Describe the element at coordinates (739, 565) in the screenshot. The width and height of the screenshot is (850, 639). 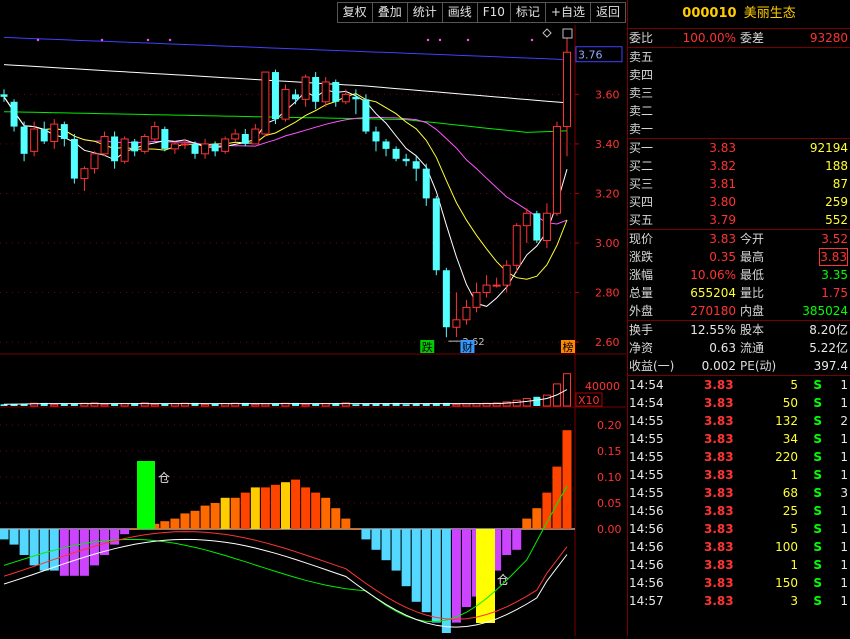
I see `tick-row: 14:56 3.83 1 S 1` at that location.